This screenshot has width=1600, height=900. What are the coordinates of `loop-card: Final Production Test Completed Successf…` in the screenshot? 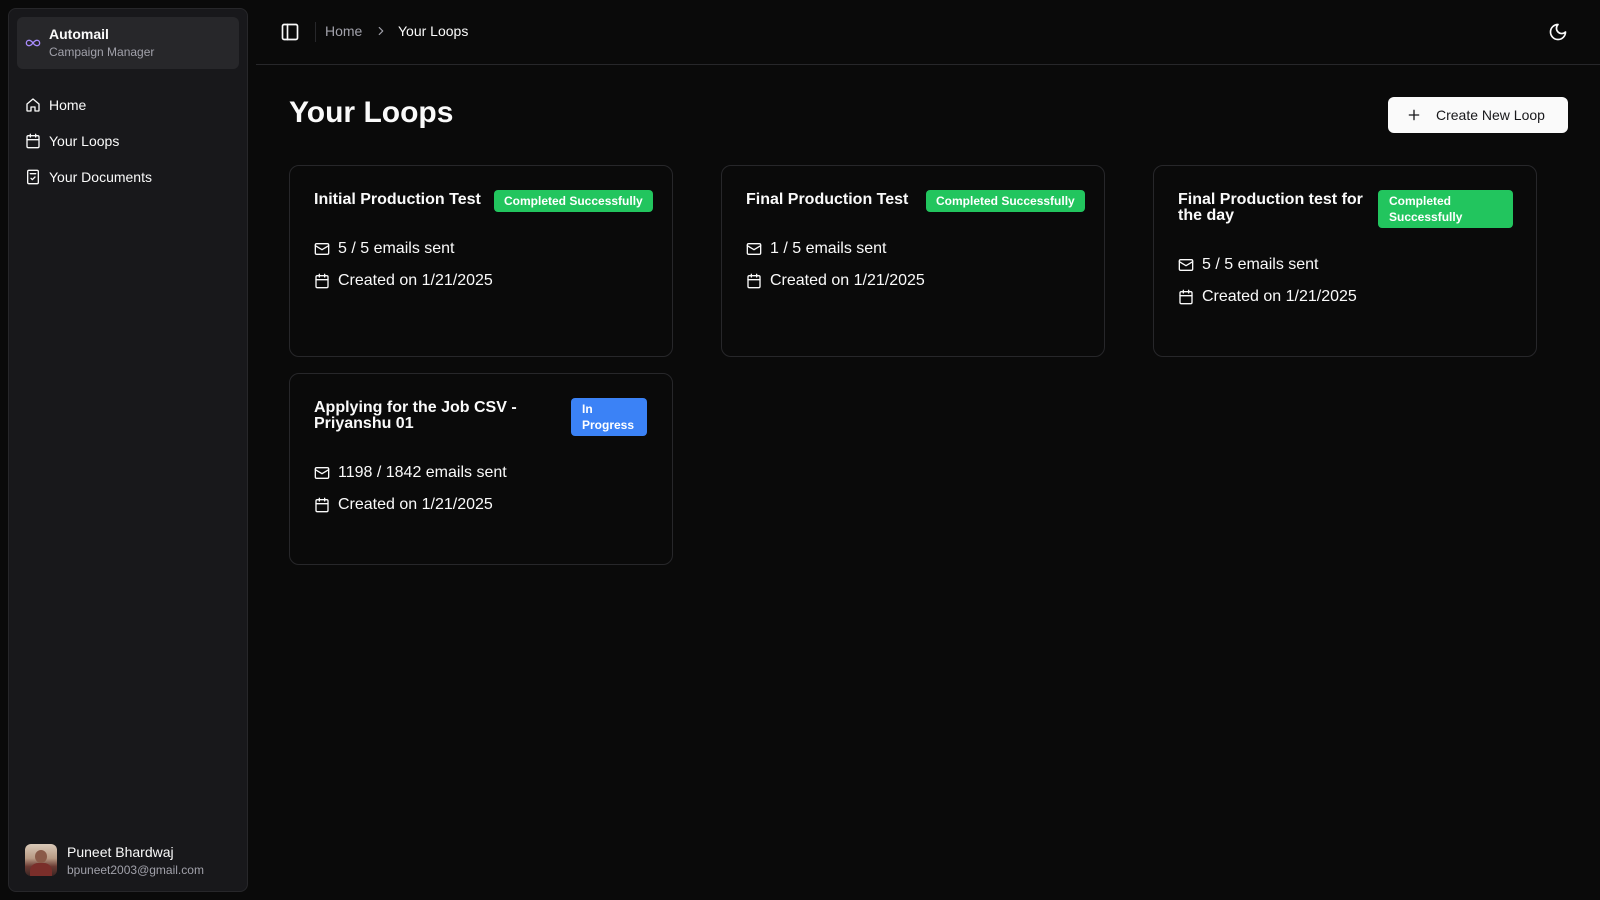 It's located at (913, 261).